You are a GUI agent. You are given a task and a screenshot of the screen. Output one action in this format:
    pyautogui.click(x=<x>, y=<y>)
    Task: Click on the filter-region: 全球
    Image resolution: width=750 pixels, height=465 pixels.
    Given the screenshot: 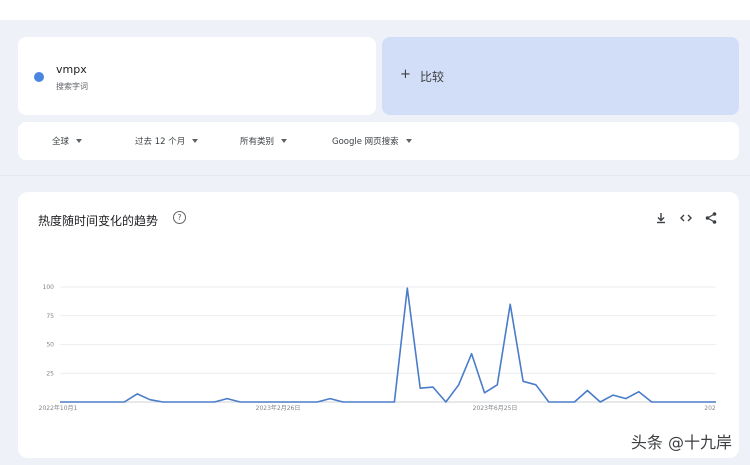 What is the action you would take?
    pyautogui.click(x=67, y=141)
    